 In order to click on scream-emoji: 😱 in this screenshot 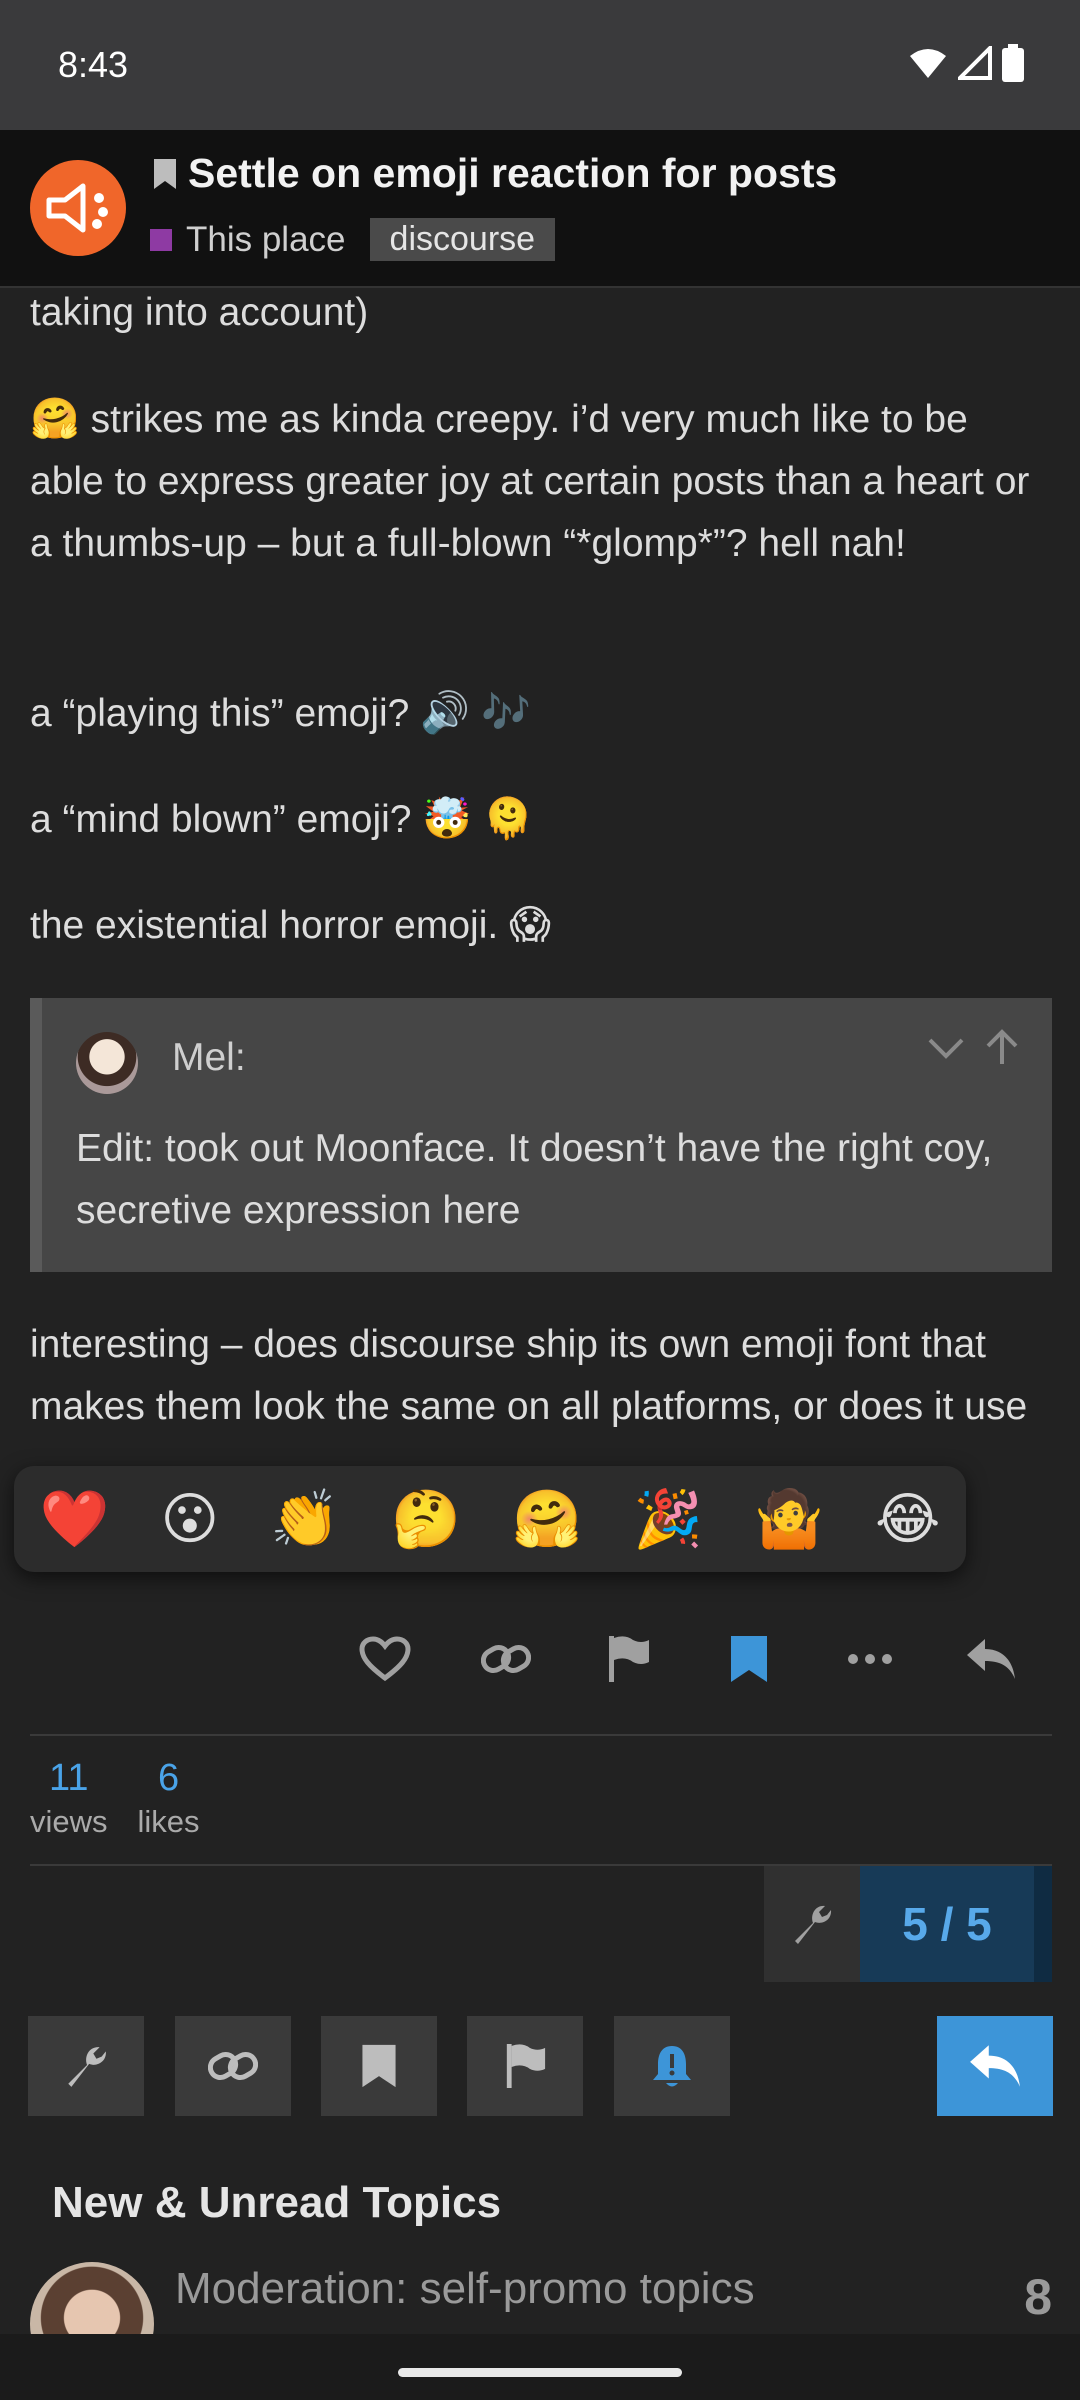, I will do `click(530, 925)`.